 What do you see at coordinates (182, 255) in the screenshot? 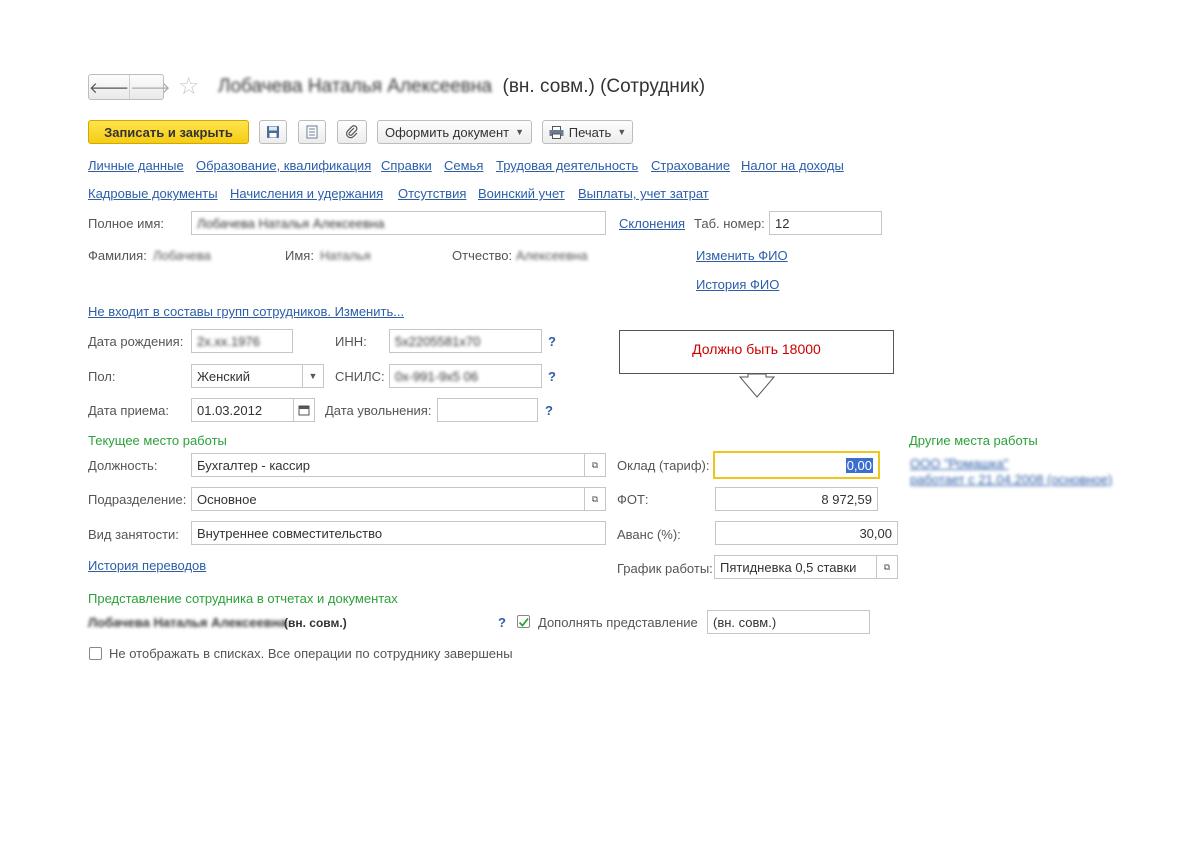
I see `surname-value: Лобачева` at bounding box center [182, 255].